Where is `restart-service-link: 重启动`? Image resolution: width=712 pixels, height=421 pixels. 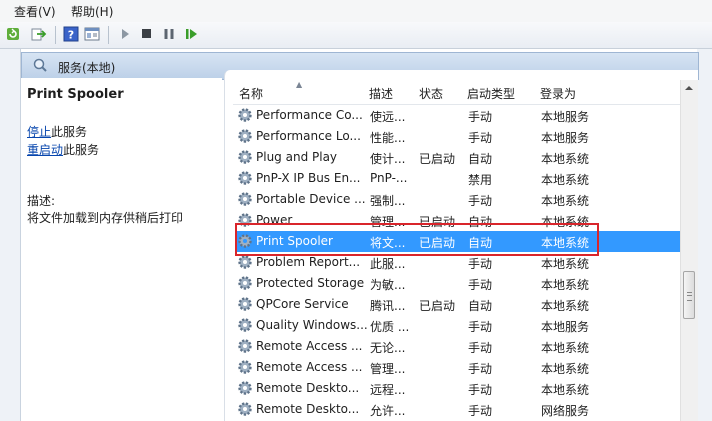 restart-service-link: 重启动 is located at coordinates (45, 150).